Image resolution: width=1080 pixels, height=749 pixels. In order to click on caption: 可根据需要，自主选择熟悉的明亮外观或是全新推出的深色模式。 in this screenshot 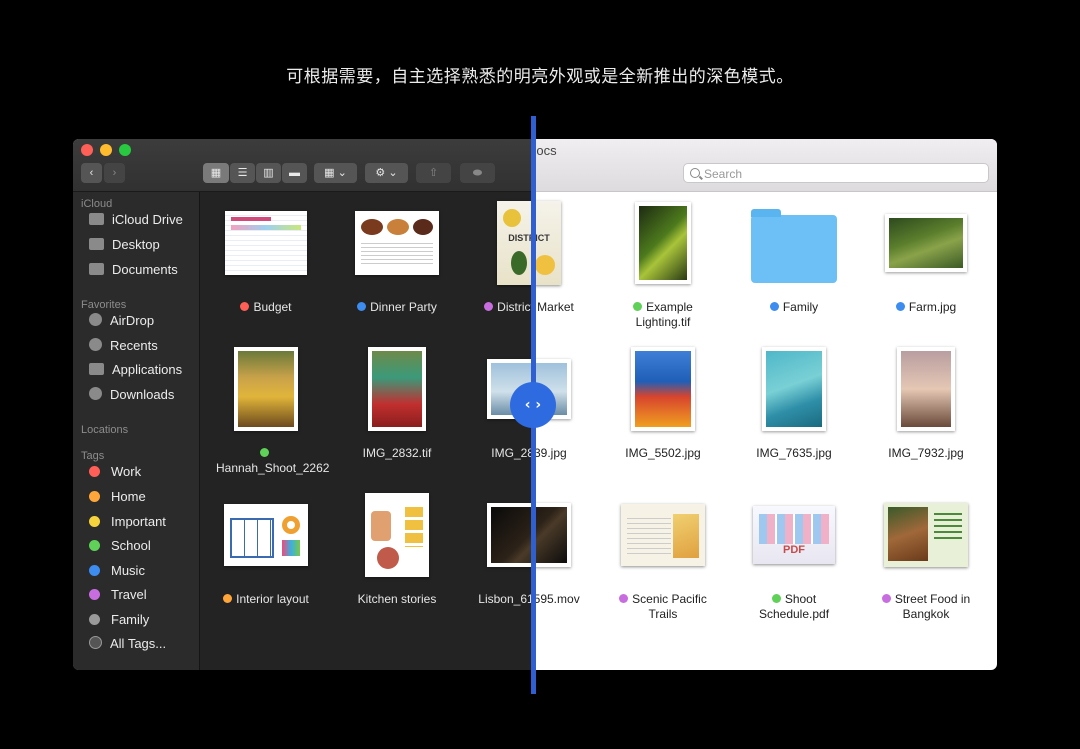, I will do `click(540, 77)`.